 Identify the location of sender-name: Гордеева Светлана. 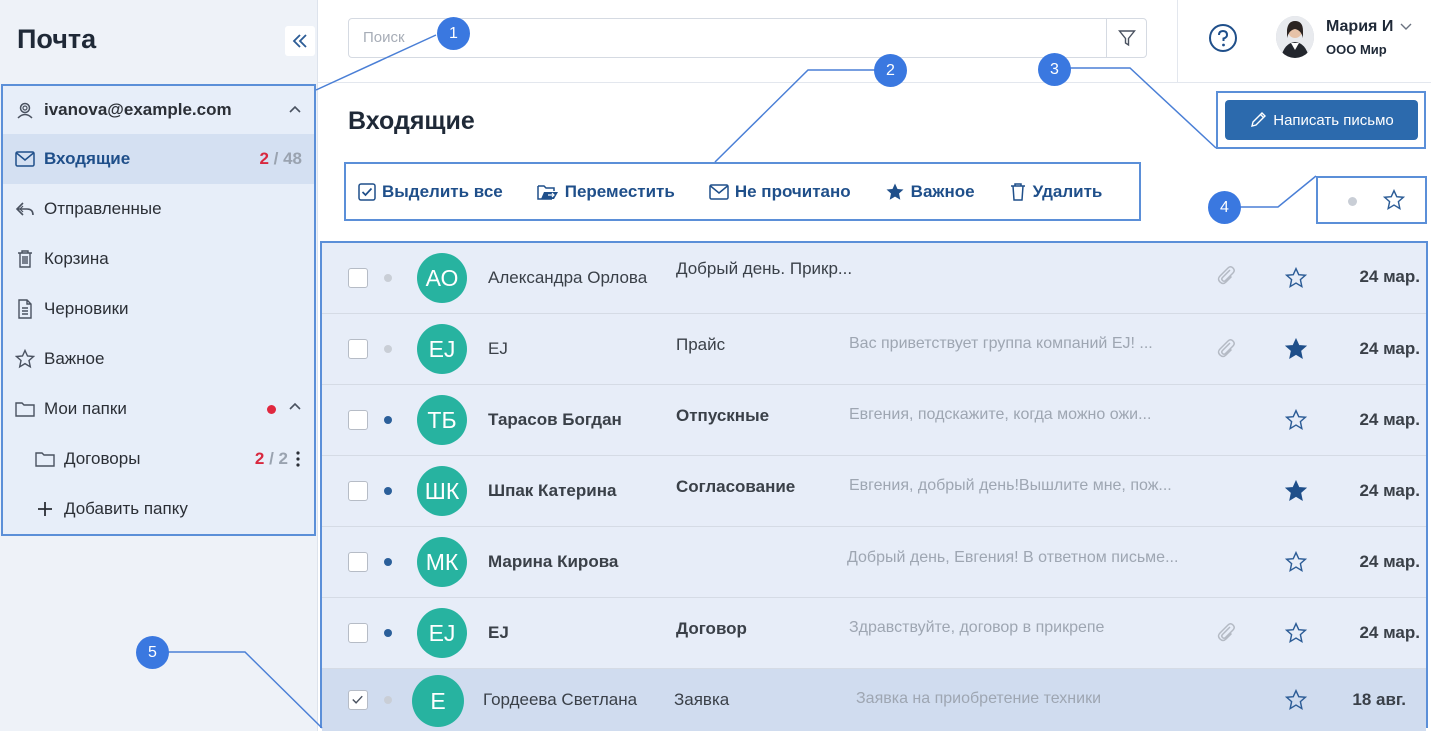
(560, 699).